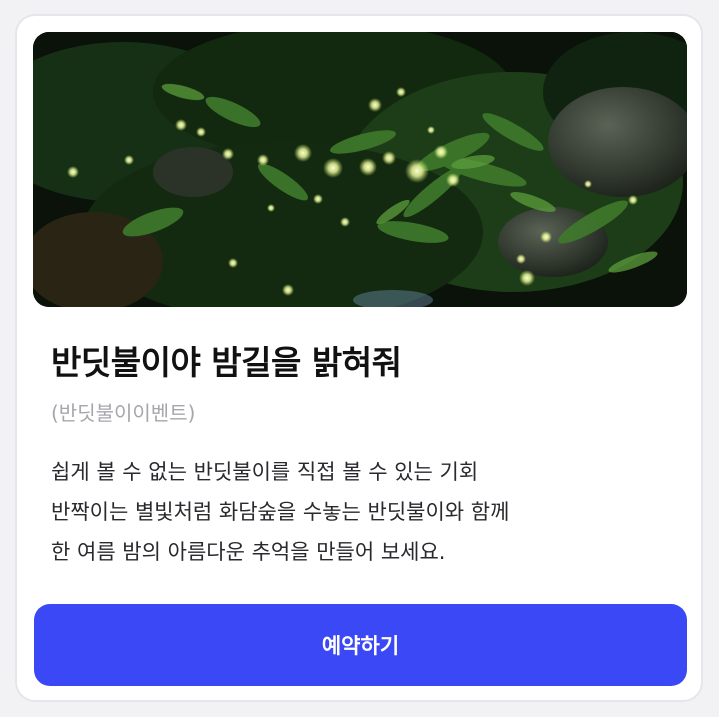  What do you see at coordinates (360, 645) in the screenshot?
I see `reserve-button: 예약하기` at bounding box center [360, 645].